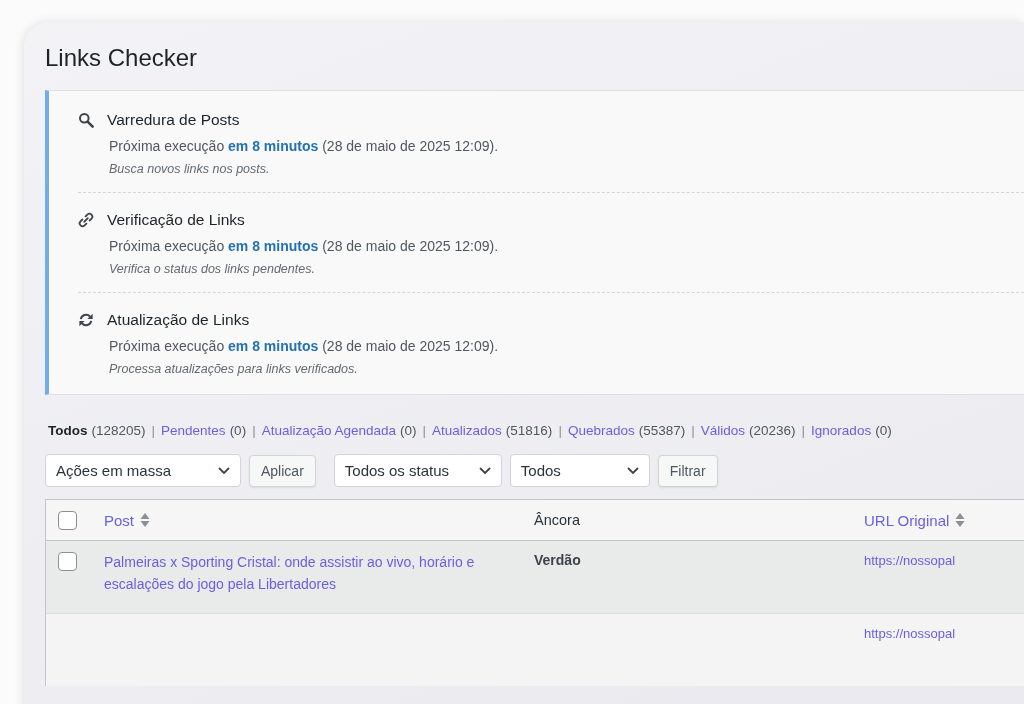 The height and width of the screenshot is (704, 1024). Describe the element at coordinates (143, 470) in the screenshot. I see `bulk-actions-select: Ações em massa` at that location.